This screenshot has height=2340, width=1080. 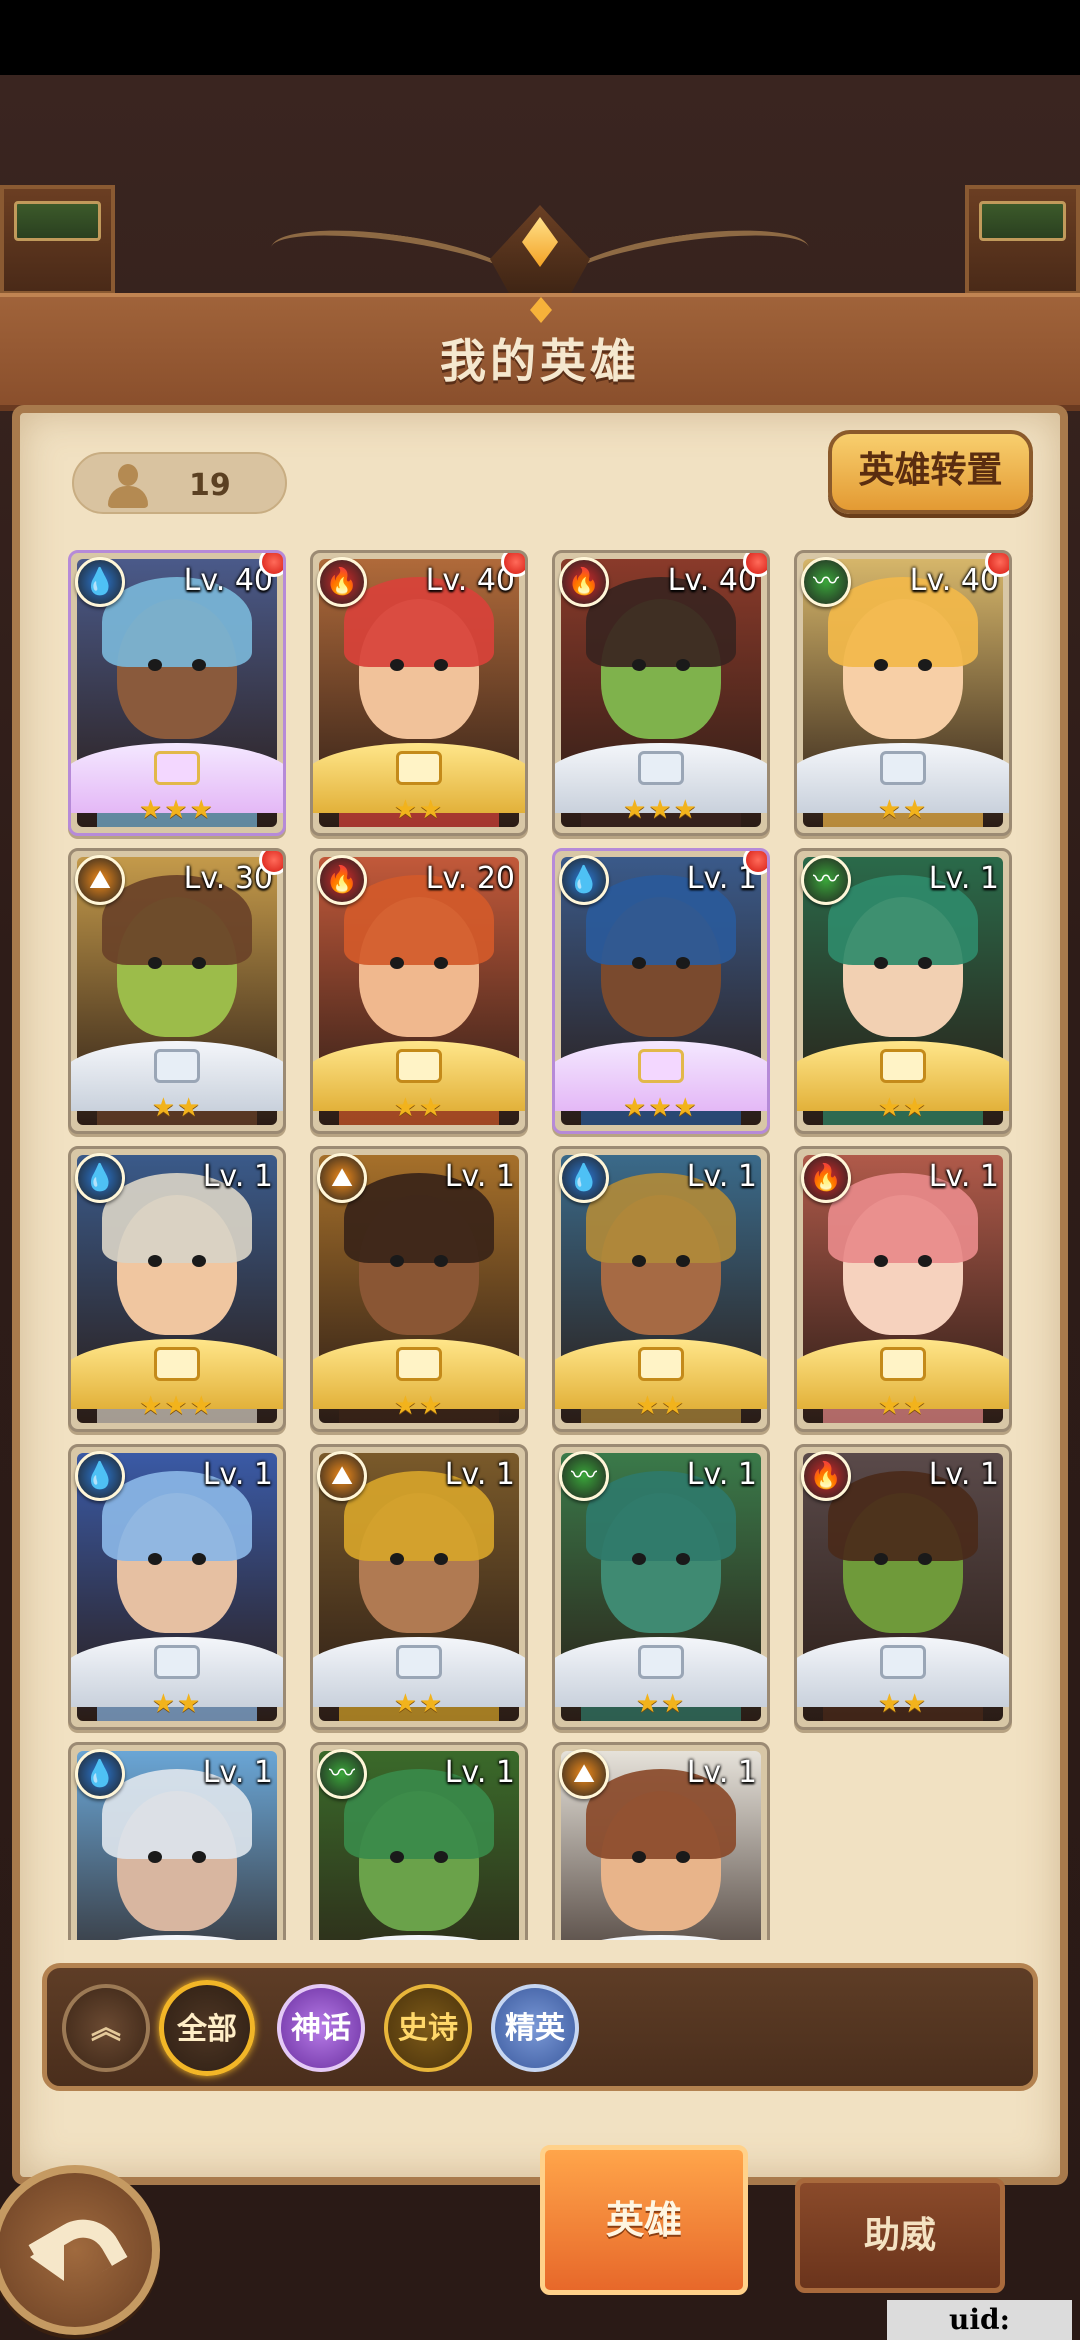 I want to click on hero-card: ⛰ Lv. 1, so click(x=661, y=1841).